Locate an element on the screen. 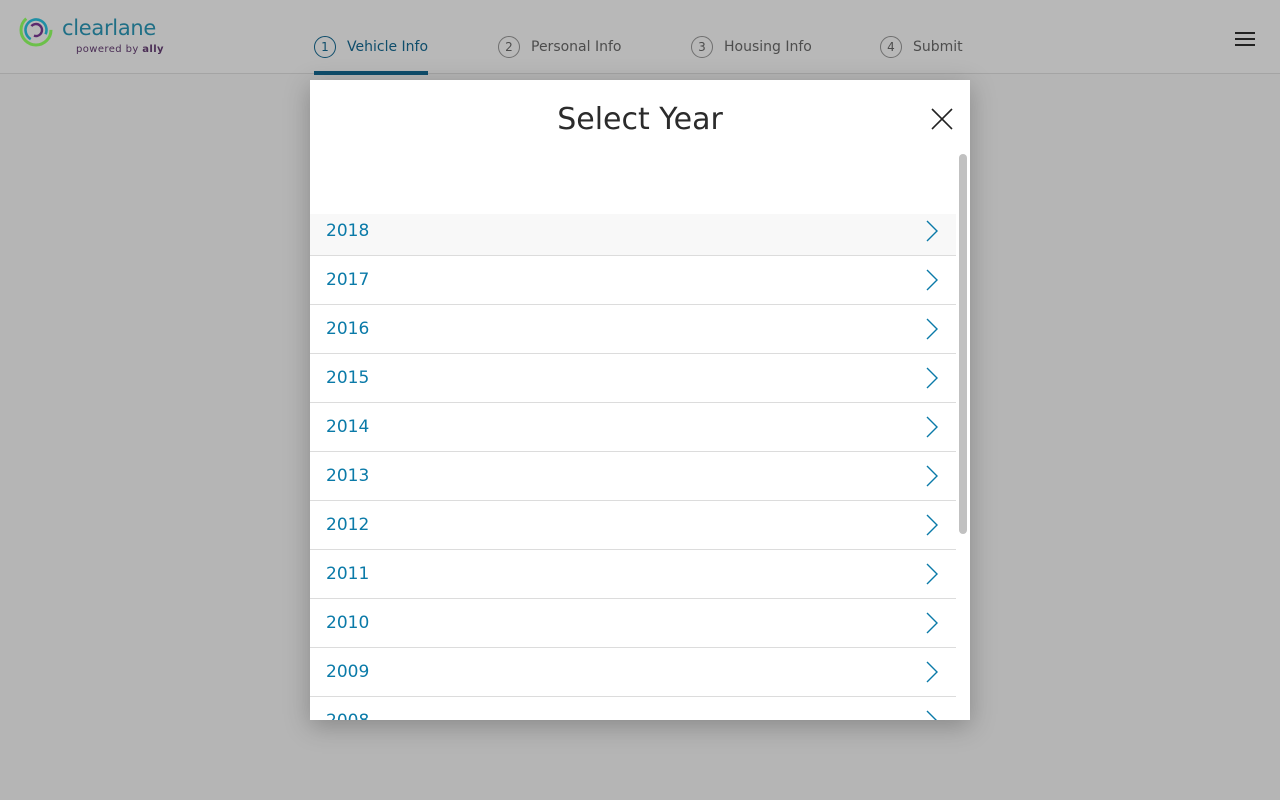 This screenshot has height=800, width=1280. year-label: 2011 is located at coordinates (348, 574).